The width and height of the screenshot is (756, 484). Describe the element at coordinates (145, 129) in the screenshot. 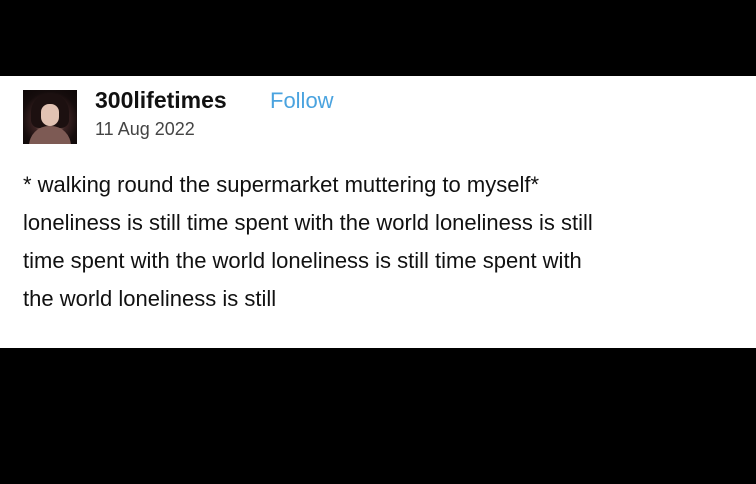

I see `post-date: 11 Aug 2022` at that location.